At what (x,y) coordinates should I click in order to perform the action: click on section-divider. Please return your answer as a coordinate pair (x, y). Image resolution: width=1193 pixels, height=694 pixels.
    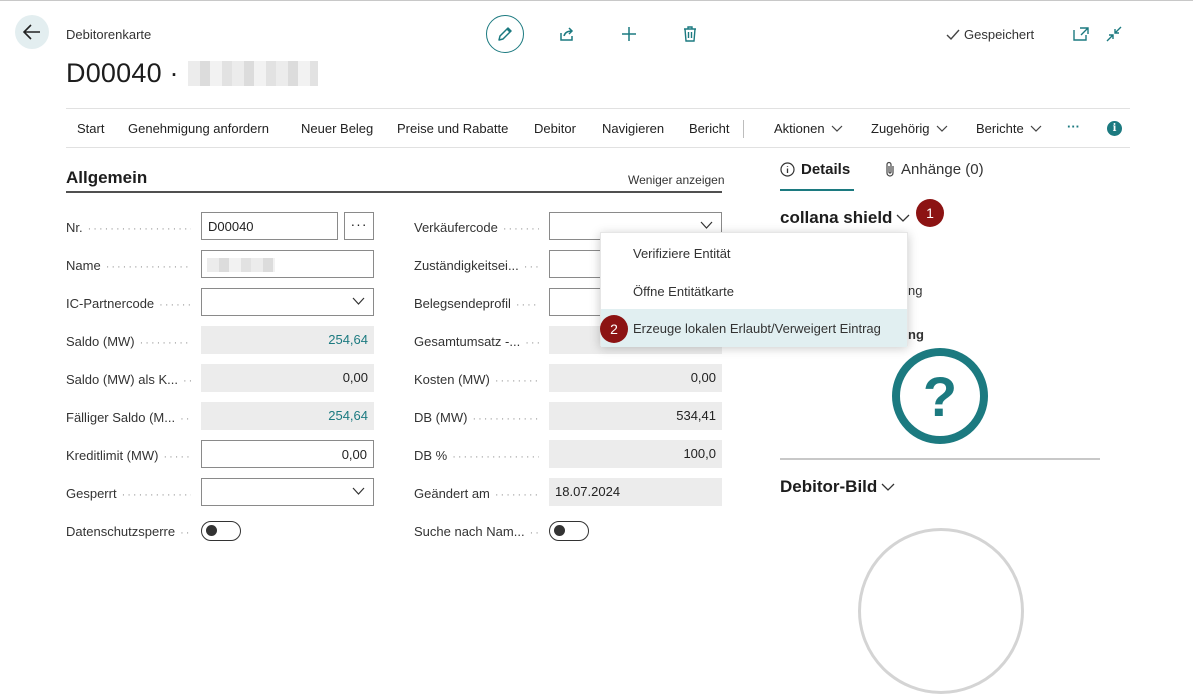
    Looking at the image, I should click on (394, 192).